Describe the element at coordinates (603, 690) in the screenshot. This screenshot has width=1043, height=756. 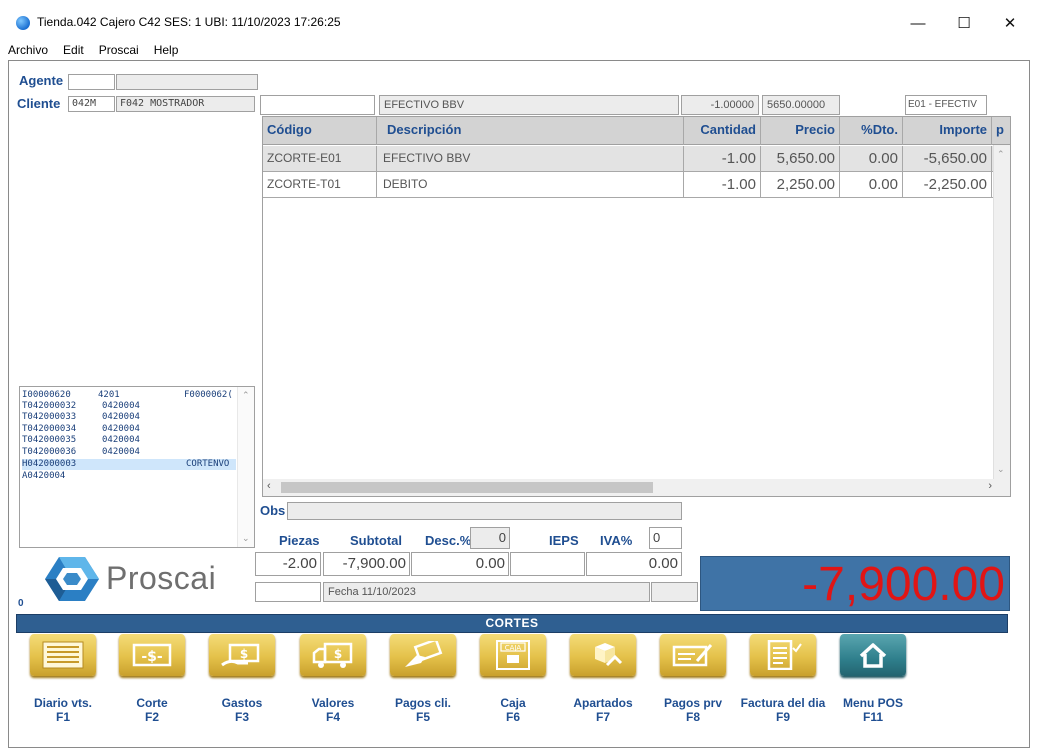
I see `apartados-button: Apartados F7` at that location.